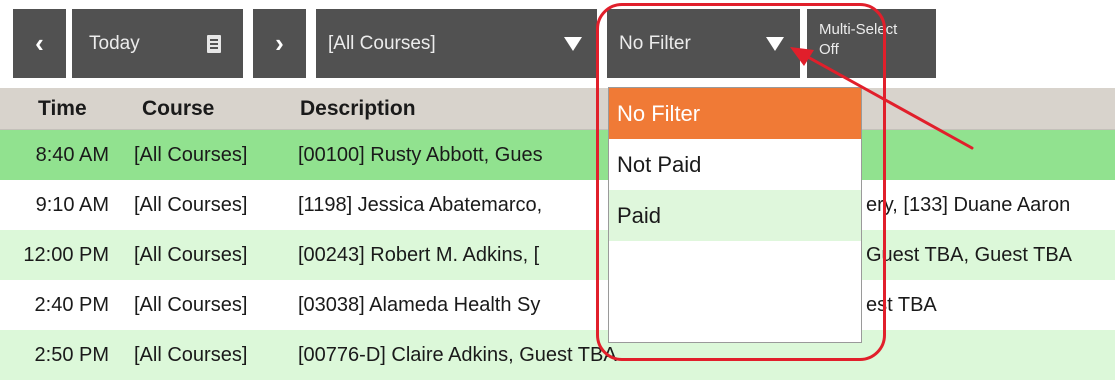 The width and height of the screenshot is (1115, 380). What do you see at coordinates (858, 29) in the screenshot?
I see `multi-select-title: Multi-Select` at bounding box center [858, 29].